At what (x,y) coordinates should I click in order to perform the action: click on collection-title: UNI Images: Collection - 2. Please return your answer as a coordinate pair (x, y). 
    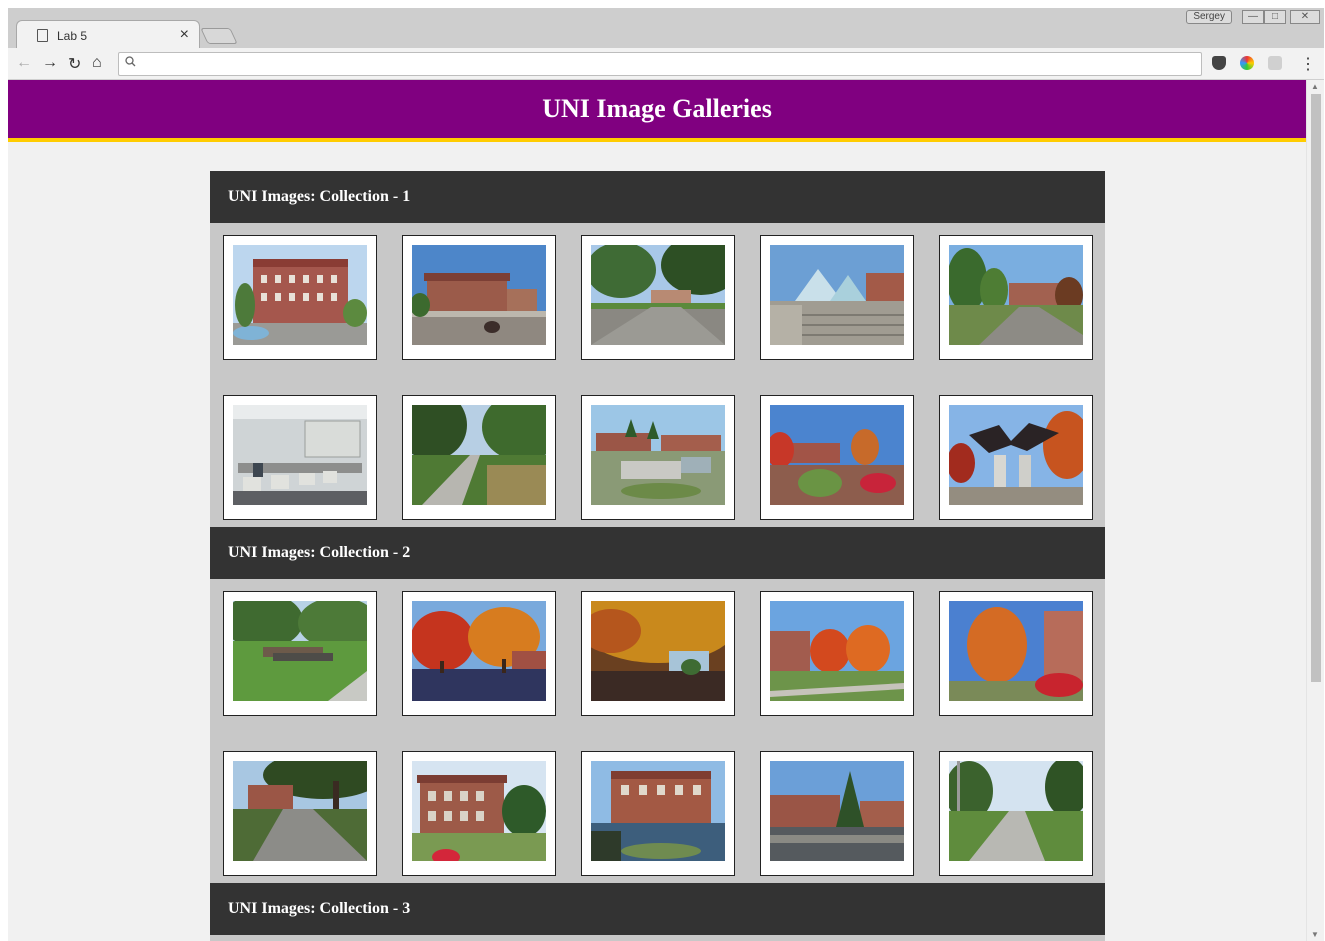
    Looking at the image, I should click on (657, 553).